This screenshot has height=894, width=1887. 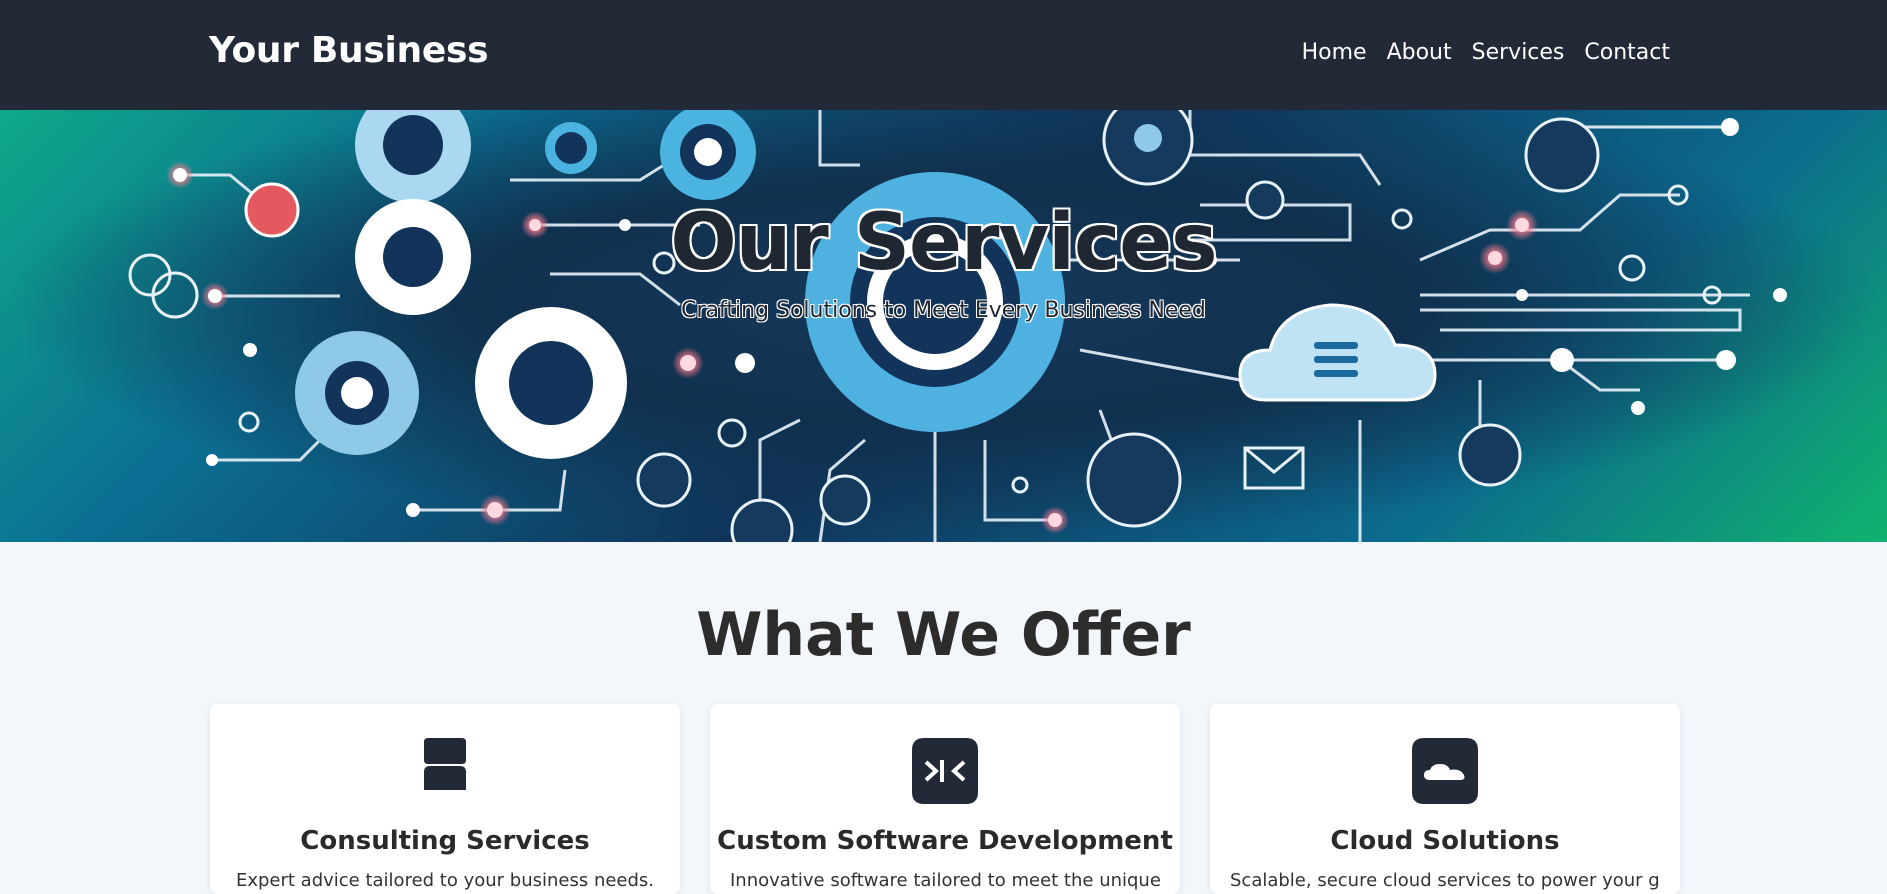 I want to click on nav-about: About, so click(x=1419, y=52).